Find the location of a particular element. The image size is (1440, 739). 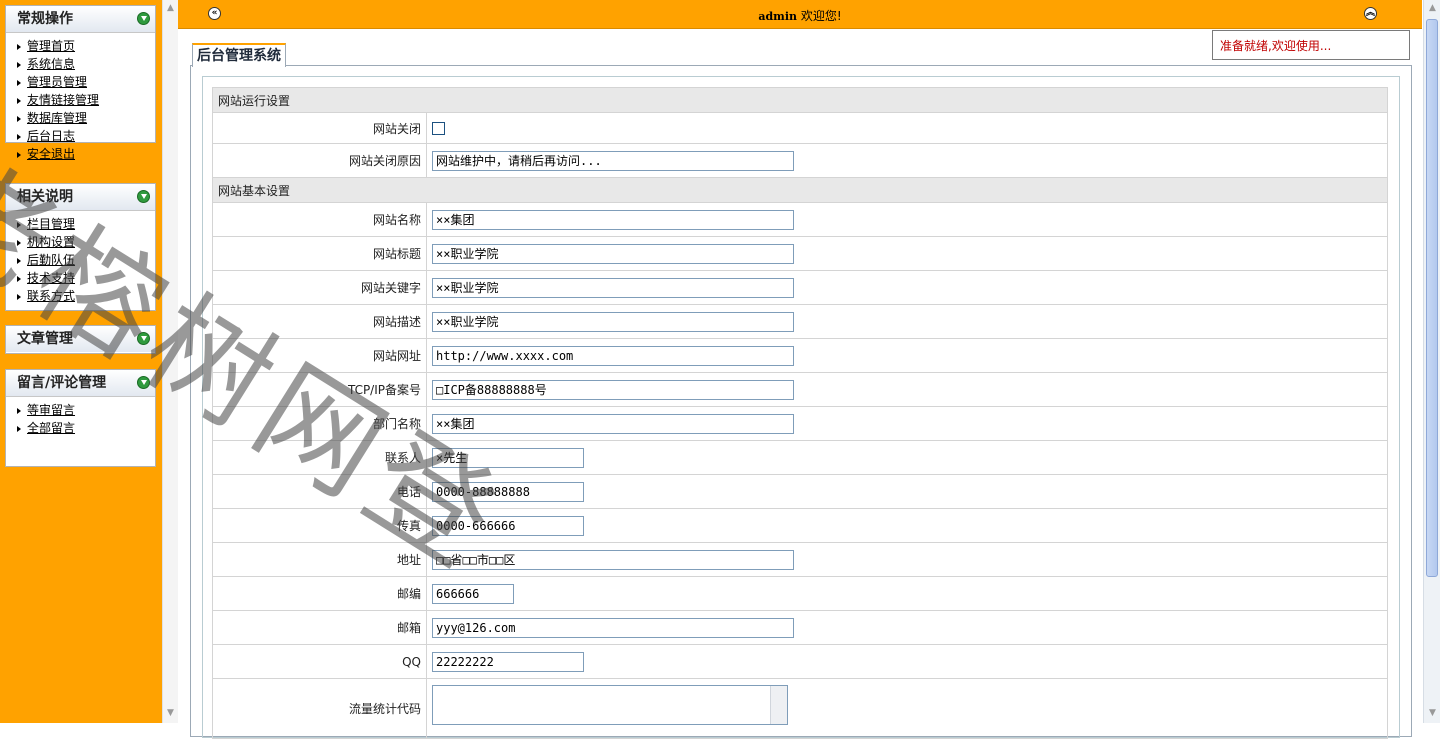

menu-link: 安全退出 is located at coordinates (51, 154).